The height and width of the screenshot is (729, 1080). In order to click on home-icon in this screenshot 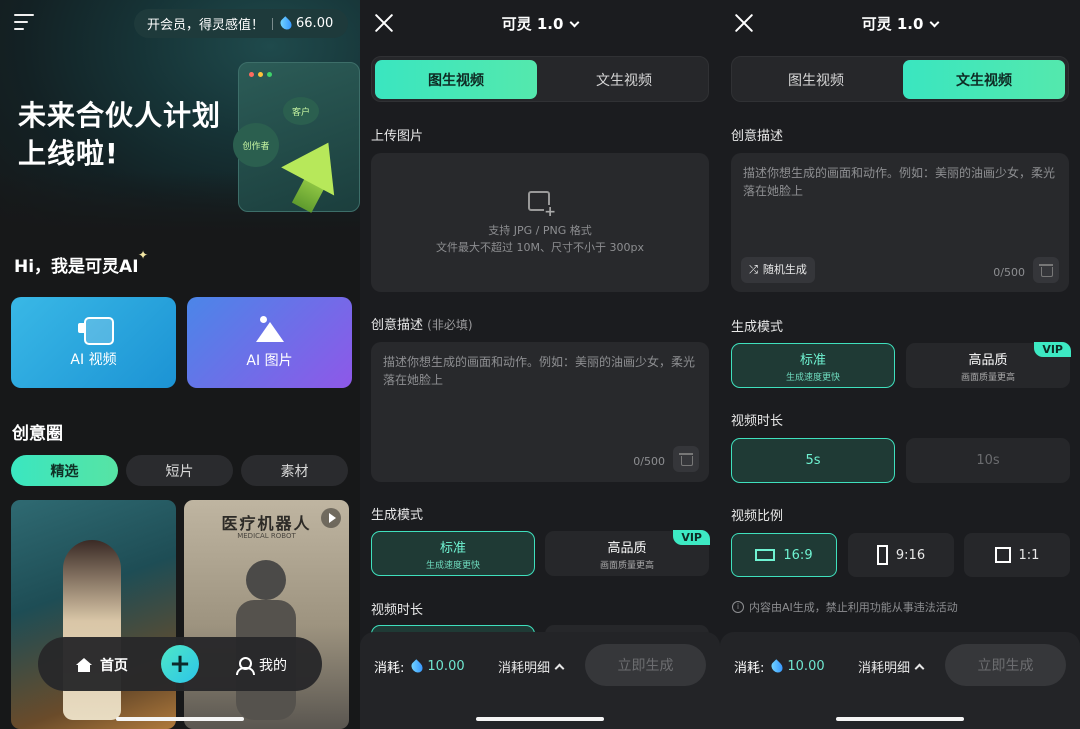, I will do `click(84, 665)`.